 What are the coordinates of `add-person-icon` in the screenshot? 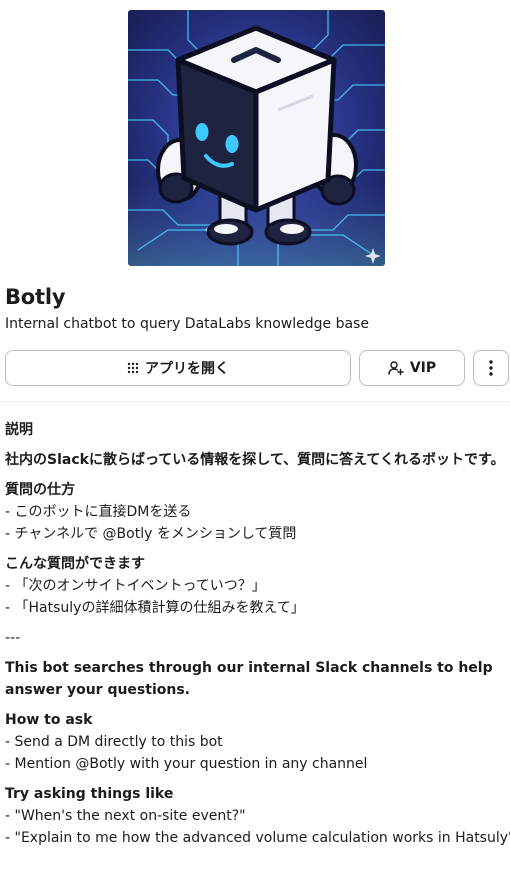 It's located at (396, 368).